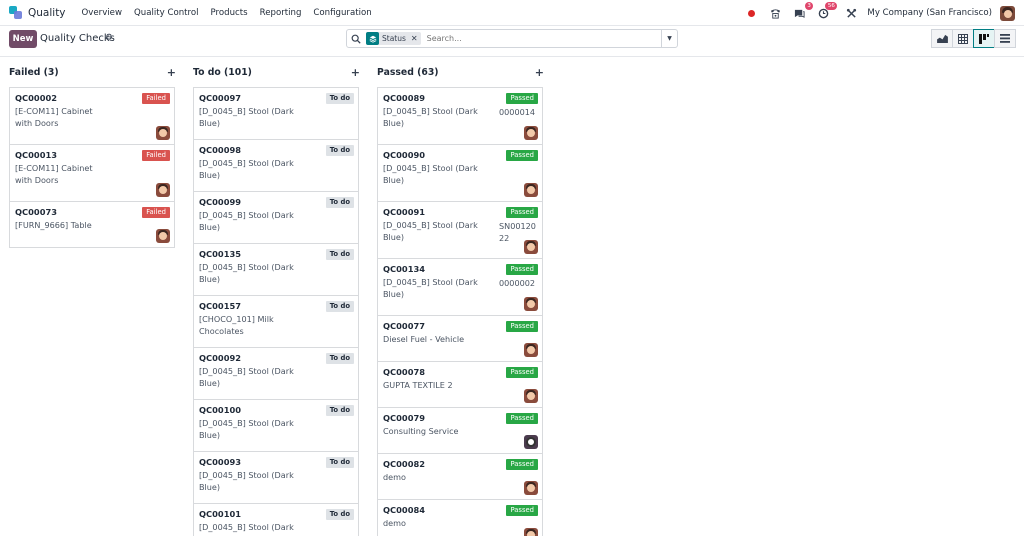 This screenshot has height=536, width=1024. What do you see at coordinates (54, 117) in the screenshot?
I see `card-product: [E-COM11] Cabinet with Doors` at bounding box center [54, 117].